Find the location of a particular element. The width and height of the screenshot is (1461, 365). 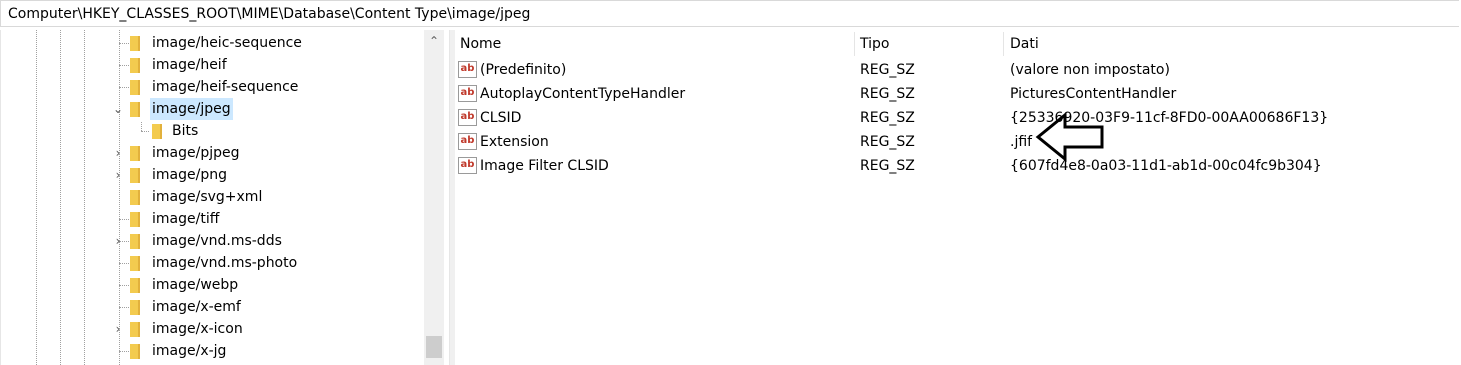

tree-item-label: image/vnd.ms-photo is located at coordinates (225, 263).